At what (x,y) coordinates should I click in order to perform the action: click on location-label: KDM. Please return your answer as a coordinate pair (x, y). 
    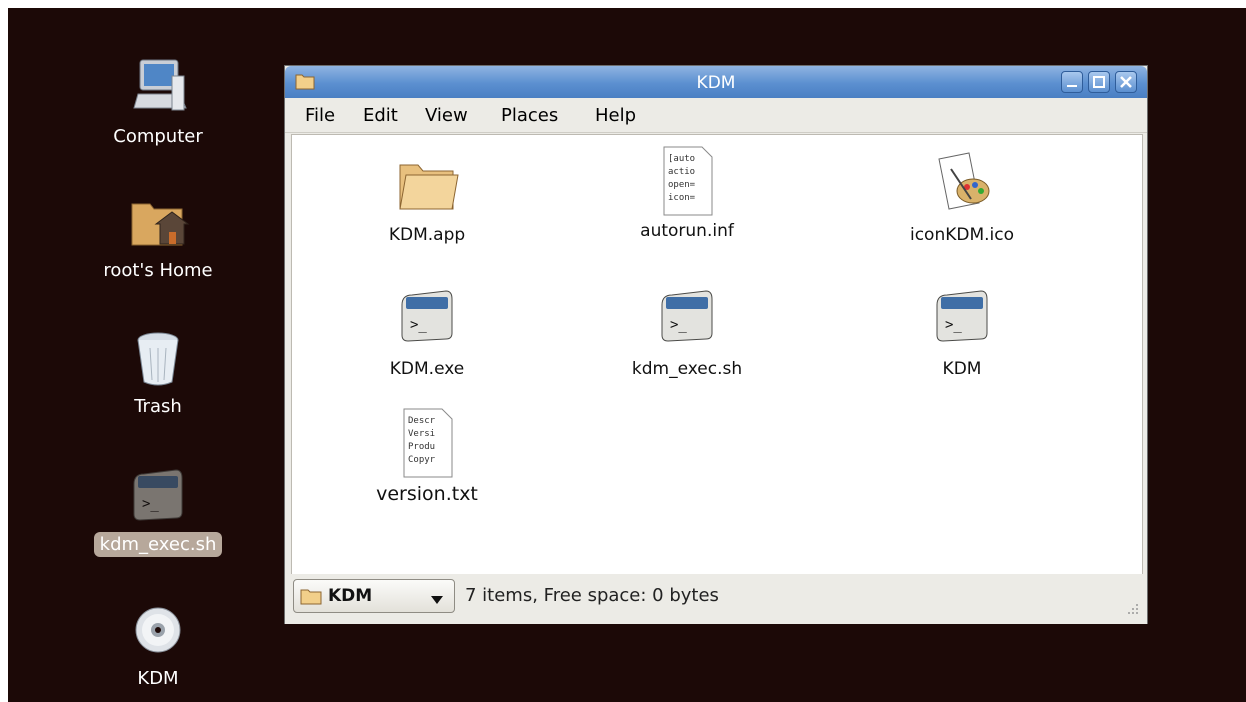
    Looking at the image, I should click on (350, 596).